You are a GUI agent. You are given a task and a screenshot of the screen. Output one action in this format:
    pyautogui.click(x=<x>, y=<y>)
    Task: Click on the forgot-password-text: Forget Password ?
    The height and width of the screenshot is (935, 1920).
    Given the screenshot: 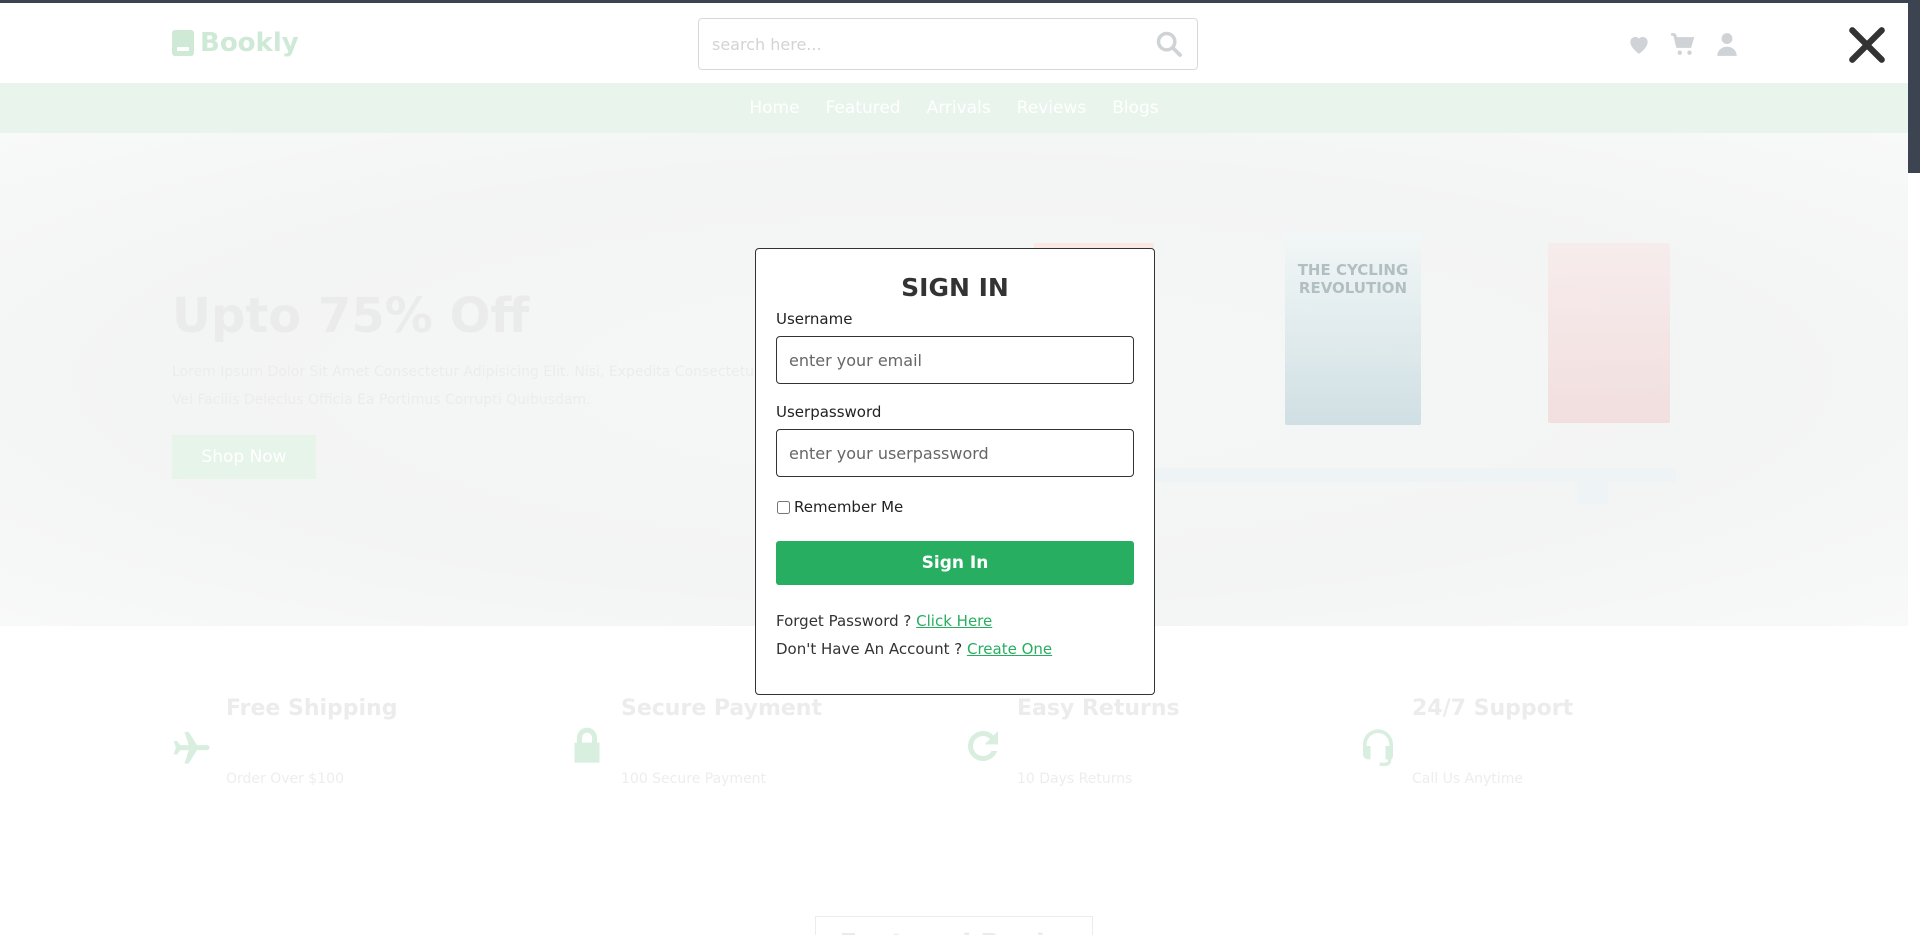 What is the action you would take?
    pyautogui.click(x=844, y=621)
    